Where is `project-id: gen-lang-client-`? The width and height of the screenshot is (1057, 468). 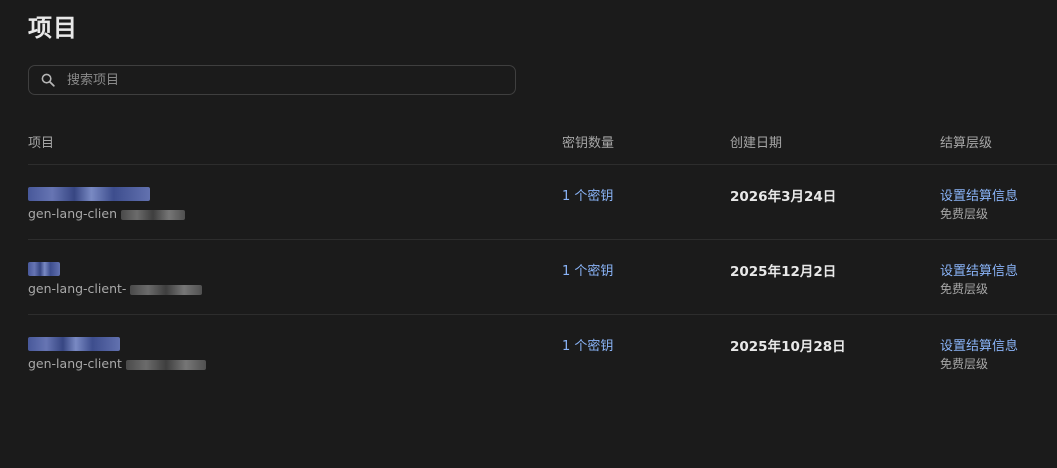 project-id: gen-lang-client- is located at coordinates (115, 288).